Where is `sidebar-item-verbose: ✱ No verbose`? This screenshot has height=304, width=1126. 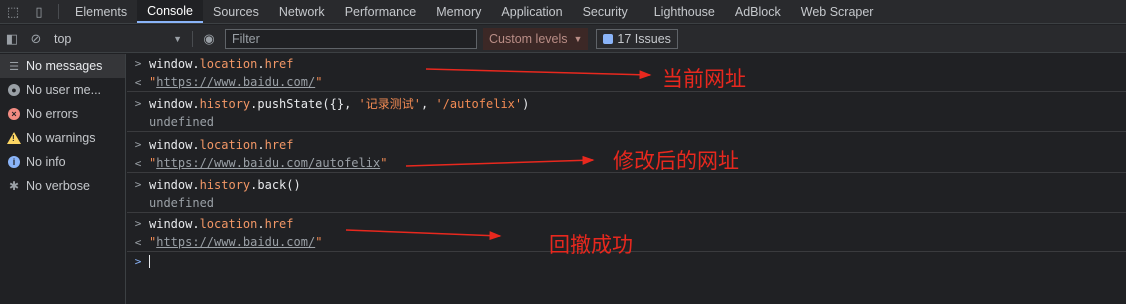 sidebar-item-verbose: ✱ No verbose is located at coordinates (62, 186).